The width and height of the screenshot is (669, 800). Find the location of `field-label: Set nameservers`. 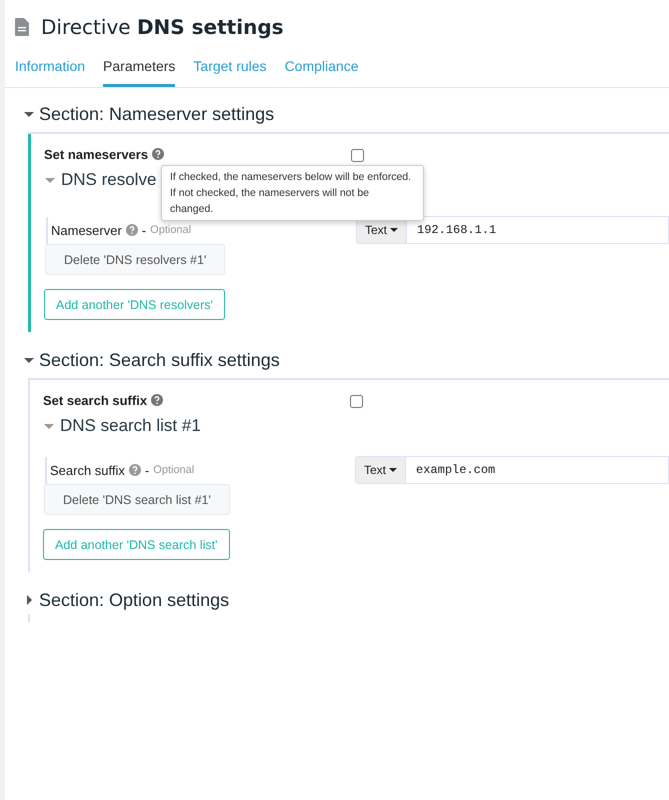

field-label: Set nameservers is located at coordinates (96, 154).